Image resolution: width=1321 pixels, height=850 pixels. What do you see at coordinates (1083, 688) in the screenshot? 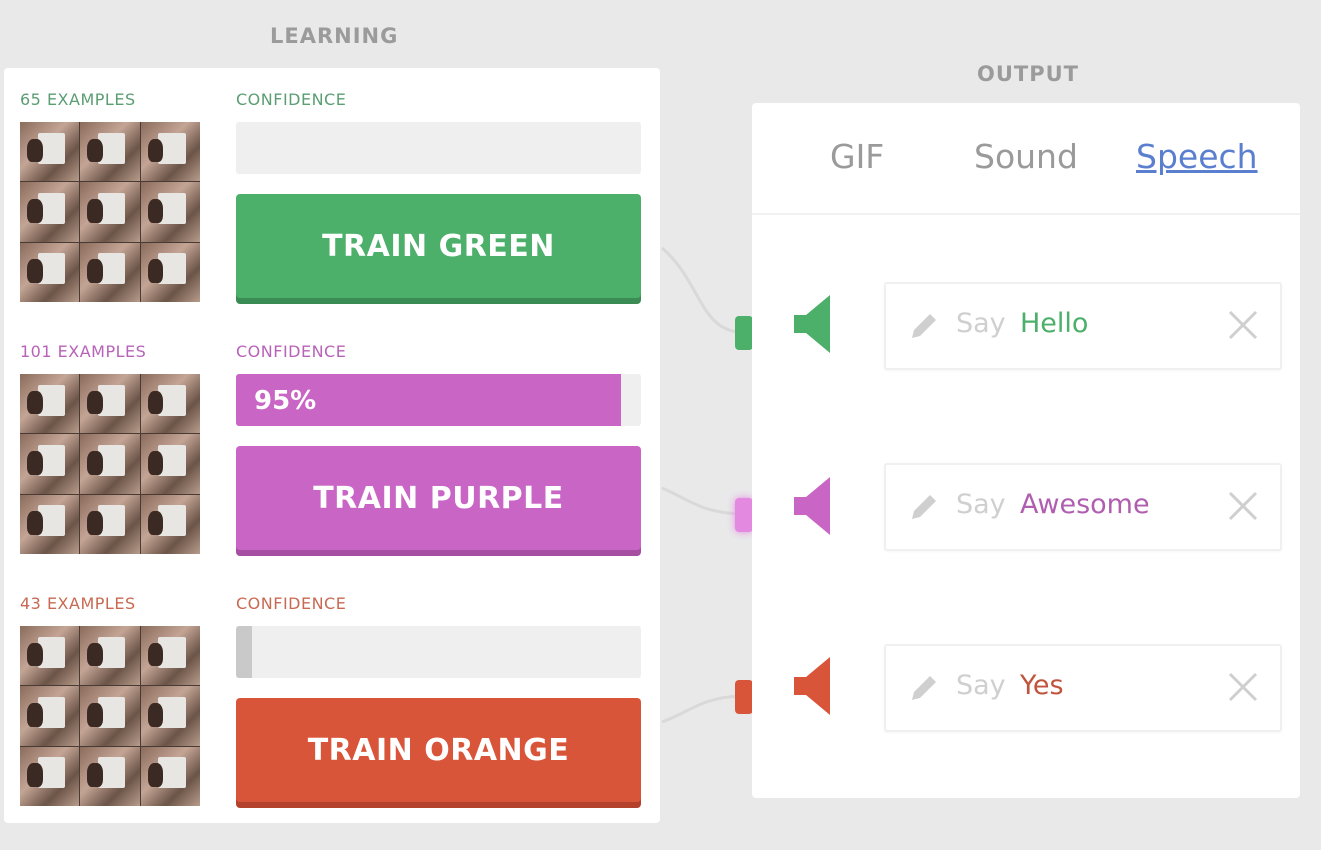
I see `speech-input-orange: Say Yes` at bounding box center [1083, 688].